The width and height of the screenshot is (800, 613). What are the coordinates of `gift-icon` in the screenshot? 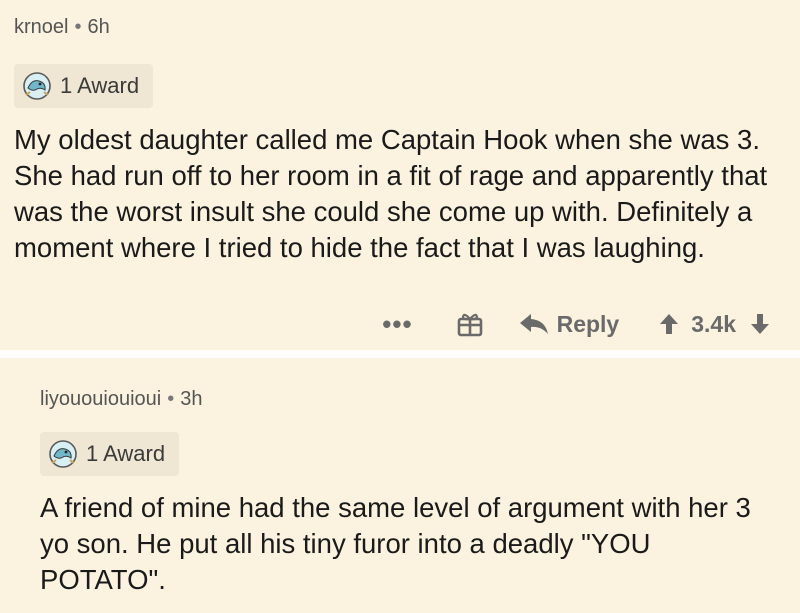 It's located at (470, 324).